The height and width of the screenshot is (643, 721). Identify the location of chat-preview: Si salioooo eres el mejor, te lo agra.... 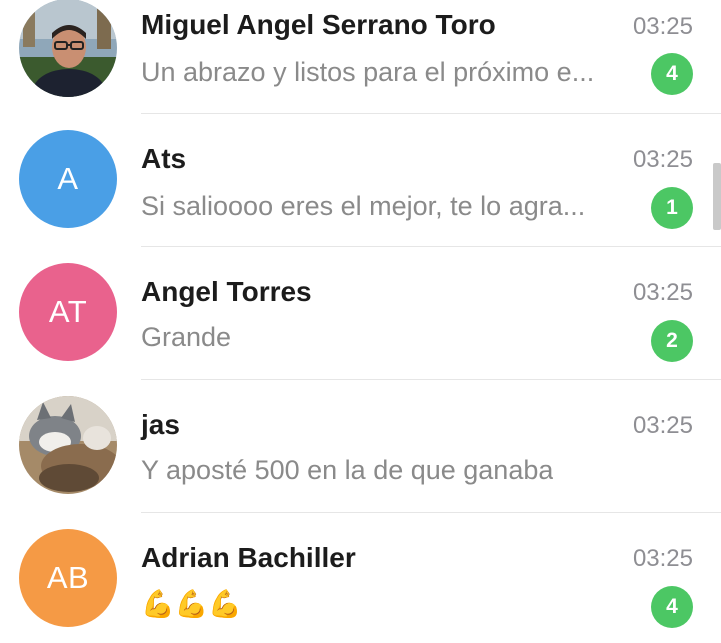
(363, 206).